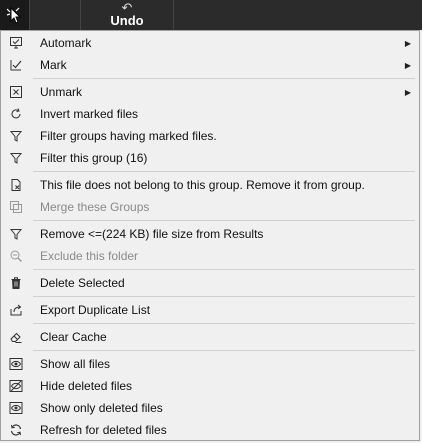  I want to click on menu-item-label: Mark, so click(53, 65).